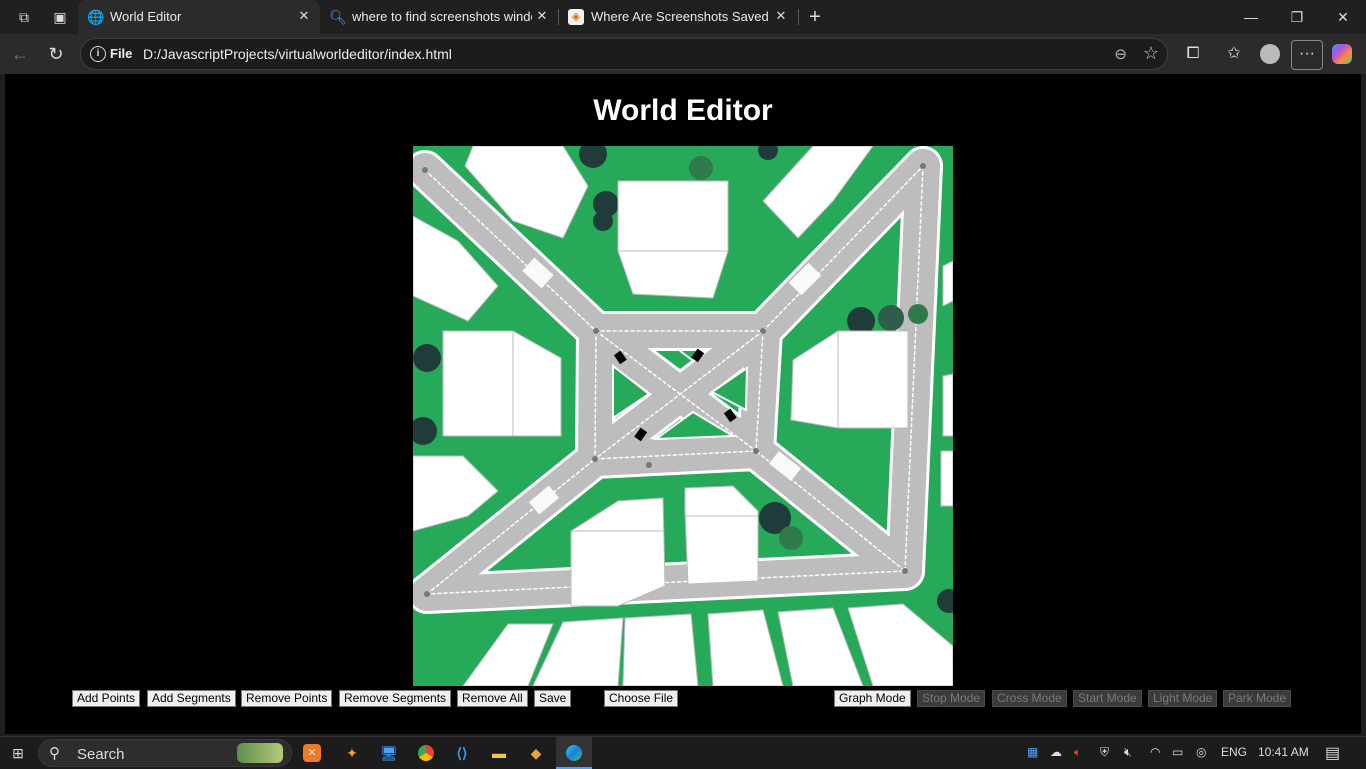 The image size is (1366, 769). What do you see at coordinates (106, 698) in the screenshot?
I see `add-points-button: Add Points` at bounding box center [106, 698].